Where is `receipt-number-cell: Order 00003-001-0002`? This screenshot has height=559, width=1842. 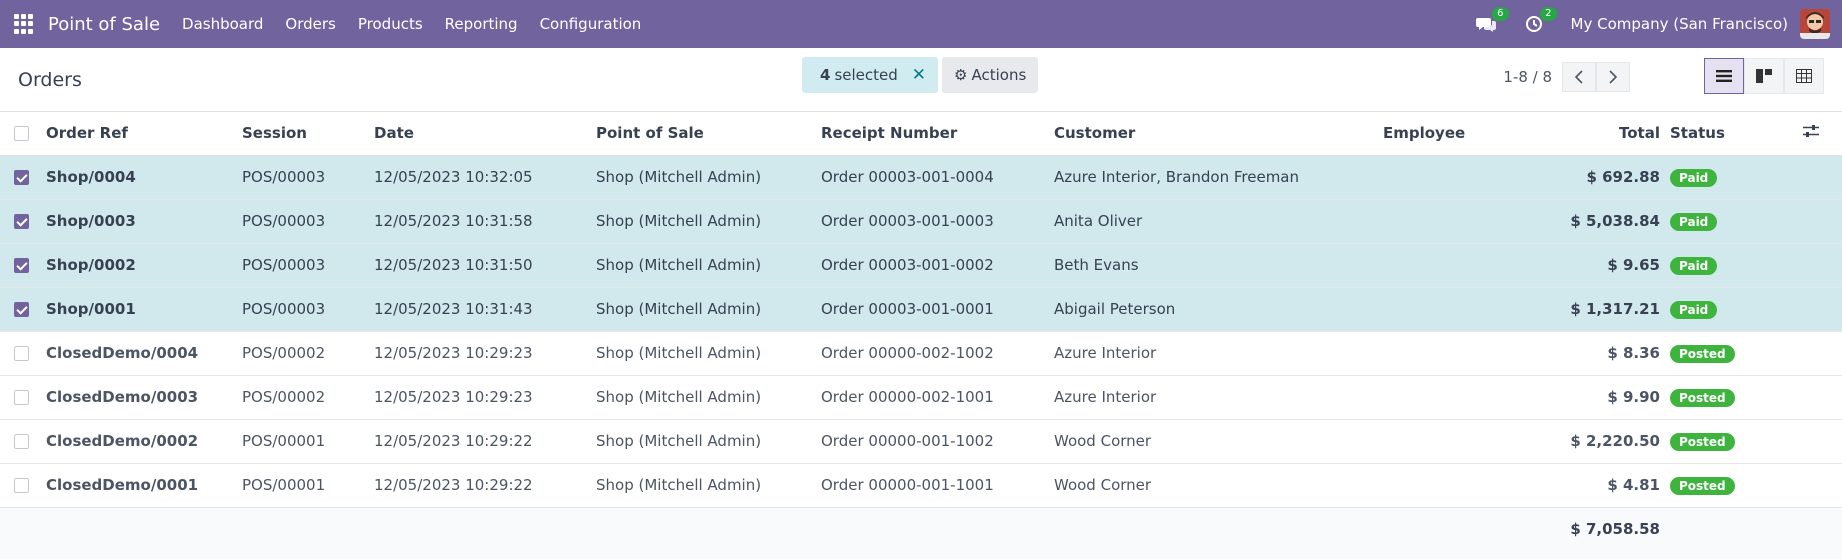
receipt-number-cell: Order 00003-001-0002 is located at coordinates (937, 265).